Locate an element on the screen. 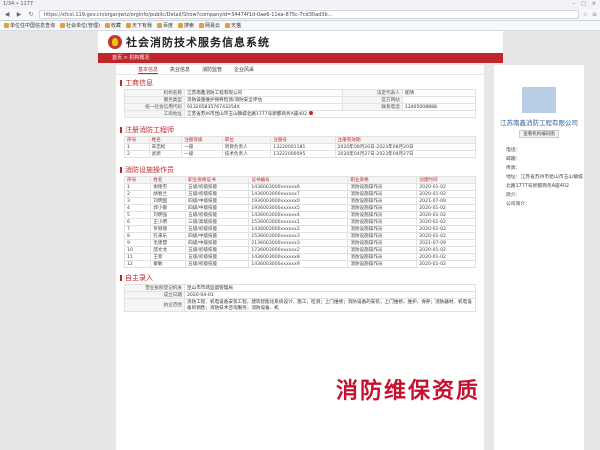 The width and height of the screenshot is (600, 450). table-cell: 2 is located at coordinates (137, 194).